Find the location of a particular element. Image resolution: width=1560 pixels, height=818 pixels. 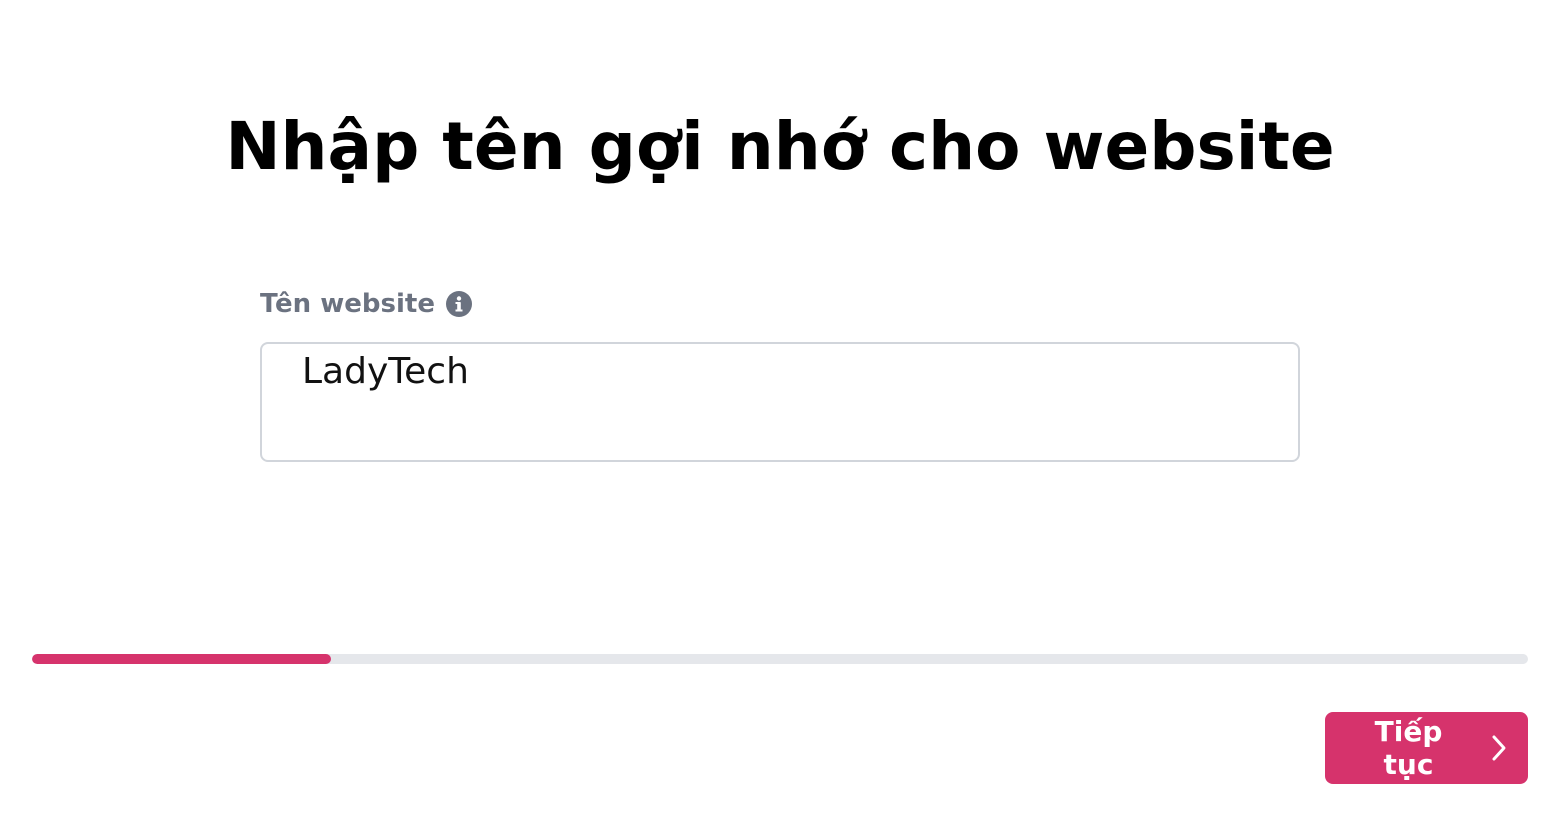

field-label-row: Tên website is located at coordinates (366, 304).